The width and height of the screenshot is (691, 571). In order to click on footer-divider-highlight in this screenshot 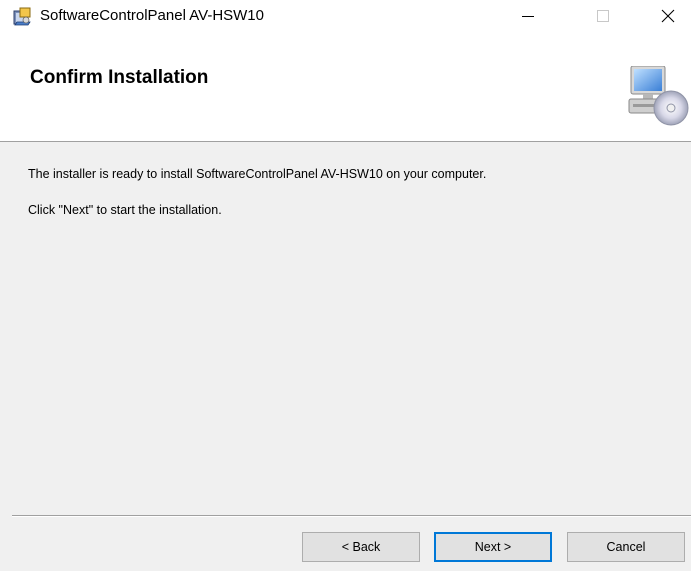, I will do `click(351, 516)`.